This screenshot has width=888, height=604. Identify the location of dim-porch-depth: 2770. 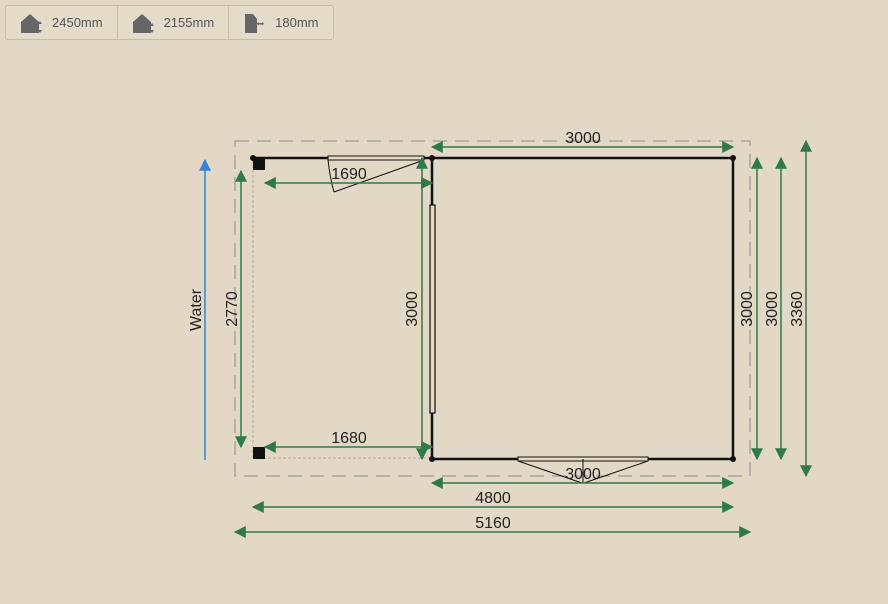
(232, 309).